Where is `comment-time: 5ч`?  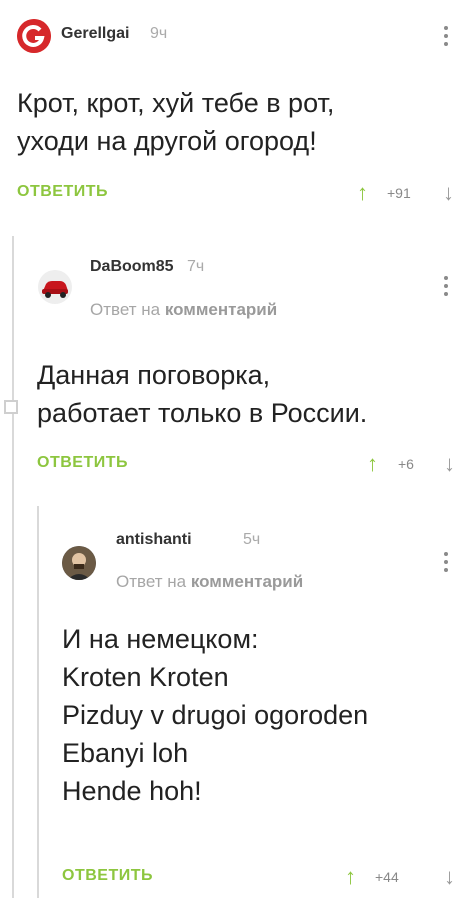
comment-time: 5ч is located at coordinates (252, 539).